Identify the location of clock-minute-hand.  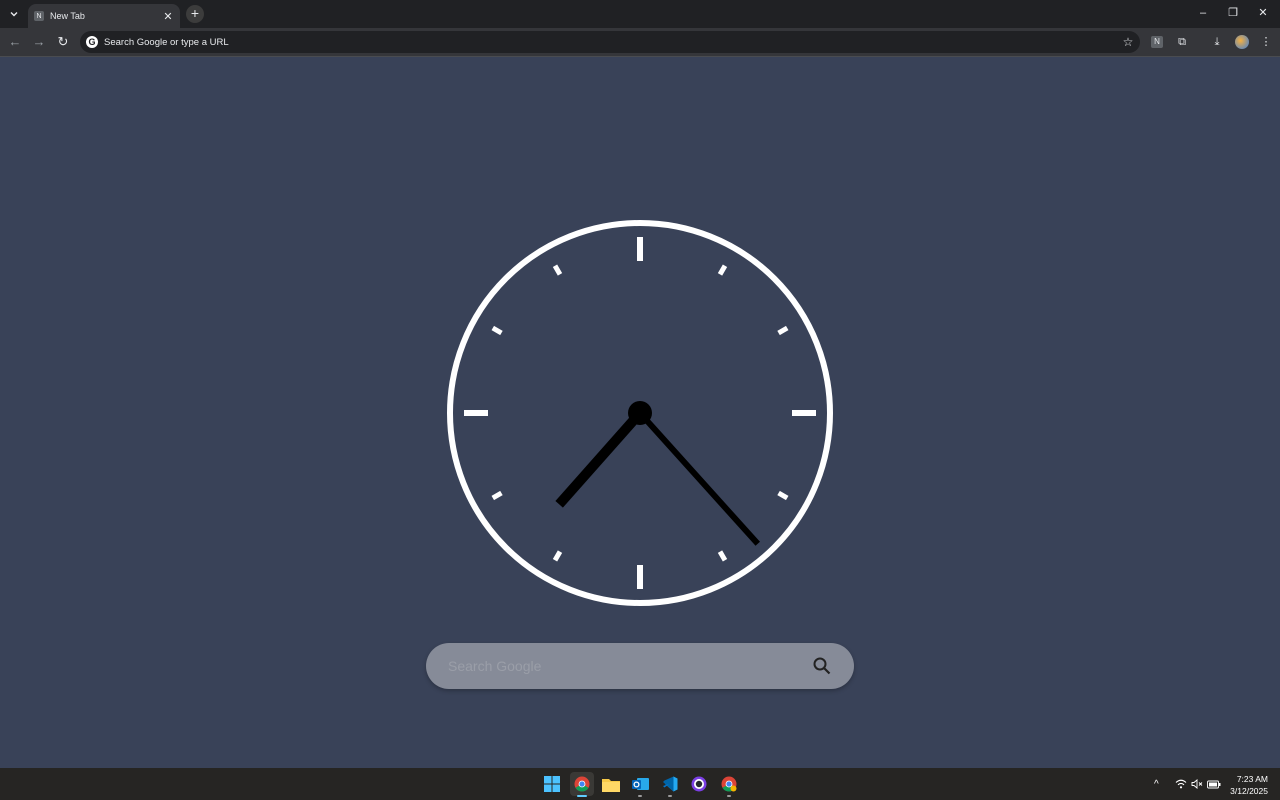
(698, 478).